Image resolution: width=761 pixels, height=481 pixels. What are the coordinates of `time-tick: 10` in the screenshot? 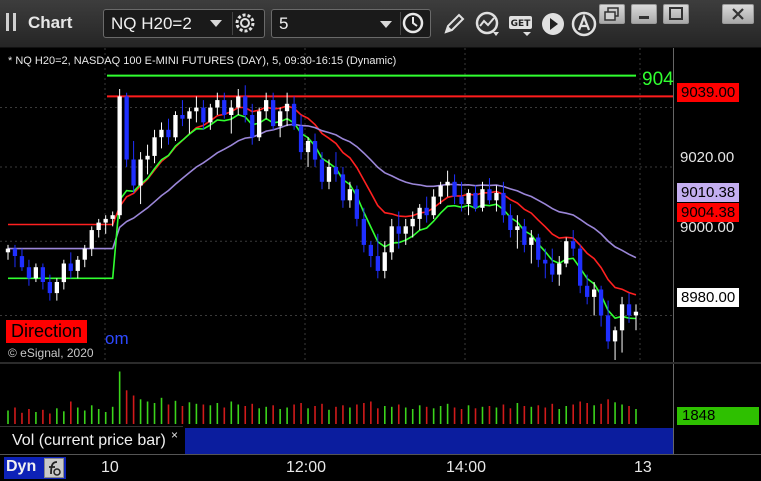 It's located at (110, 467).